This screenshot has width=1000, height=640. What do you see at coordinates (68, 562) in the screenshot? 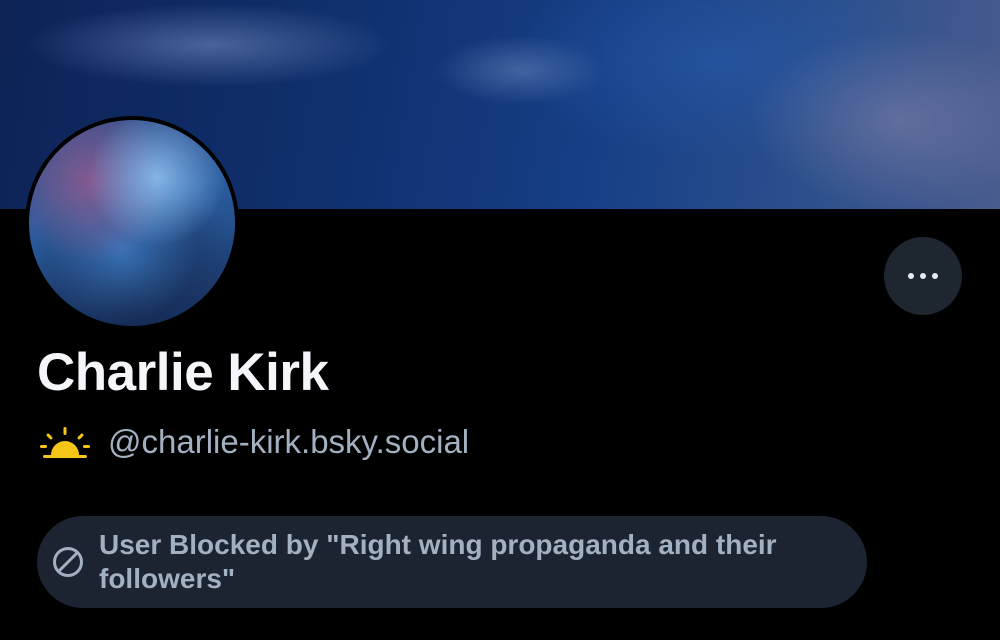
I see `ban-icon` at bounding box center [68, 562].